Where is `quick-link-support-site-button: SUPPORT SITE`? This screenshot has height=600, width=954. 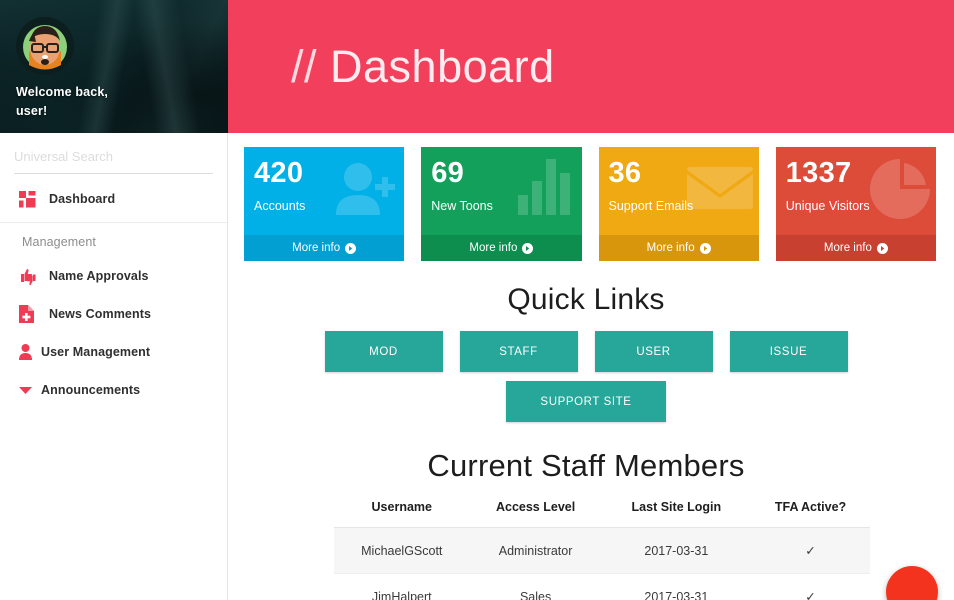 quick-link-support-site-button: SUPPORT SITE is located at coordinates (586, 401).